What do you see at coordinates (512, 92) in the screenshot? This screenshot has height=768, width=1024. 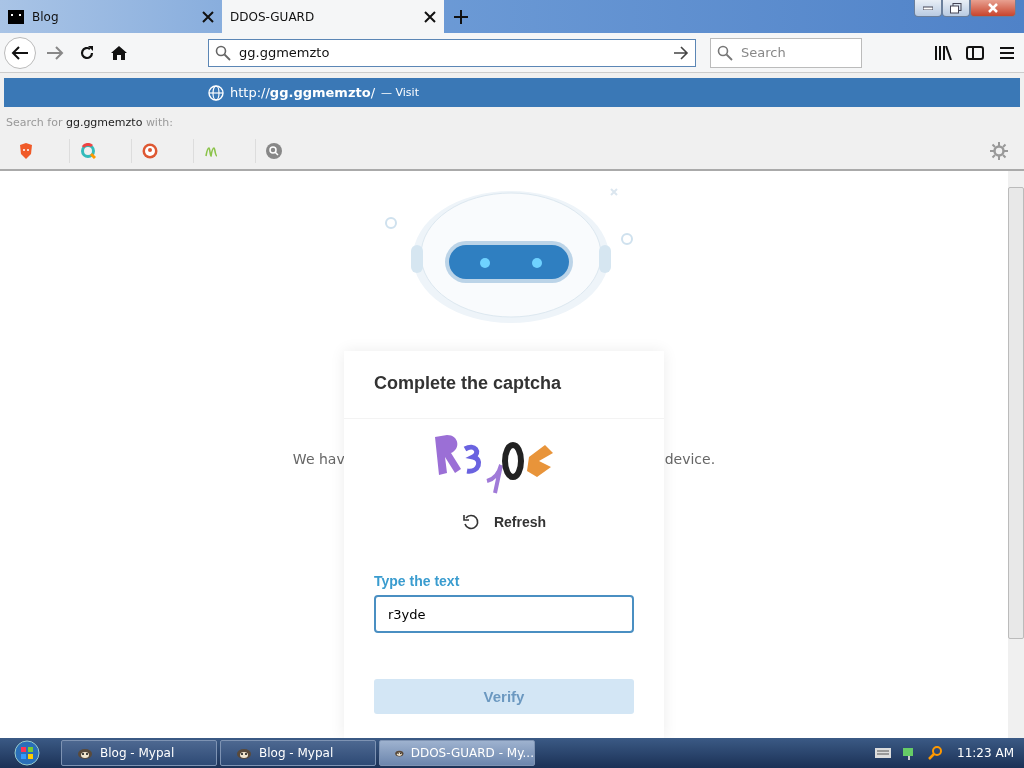 I see `url-suggestion: http://gg.ggmemzto/ — Visit` at bounding box center [512, 92].